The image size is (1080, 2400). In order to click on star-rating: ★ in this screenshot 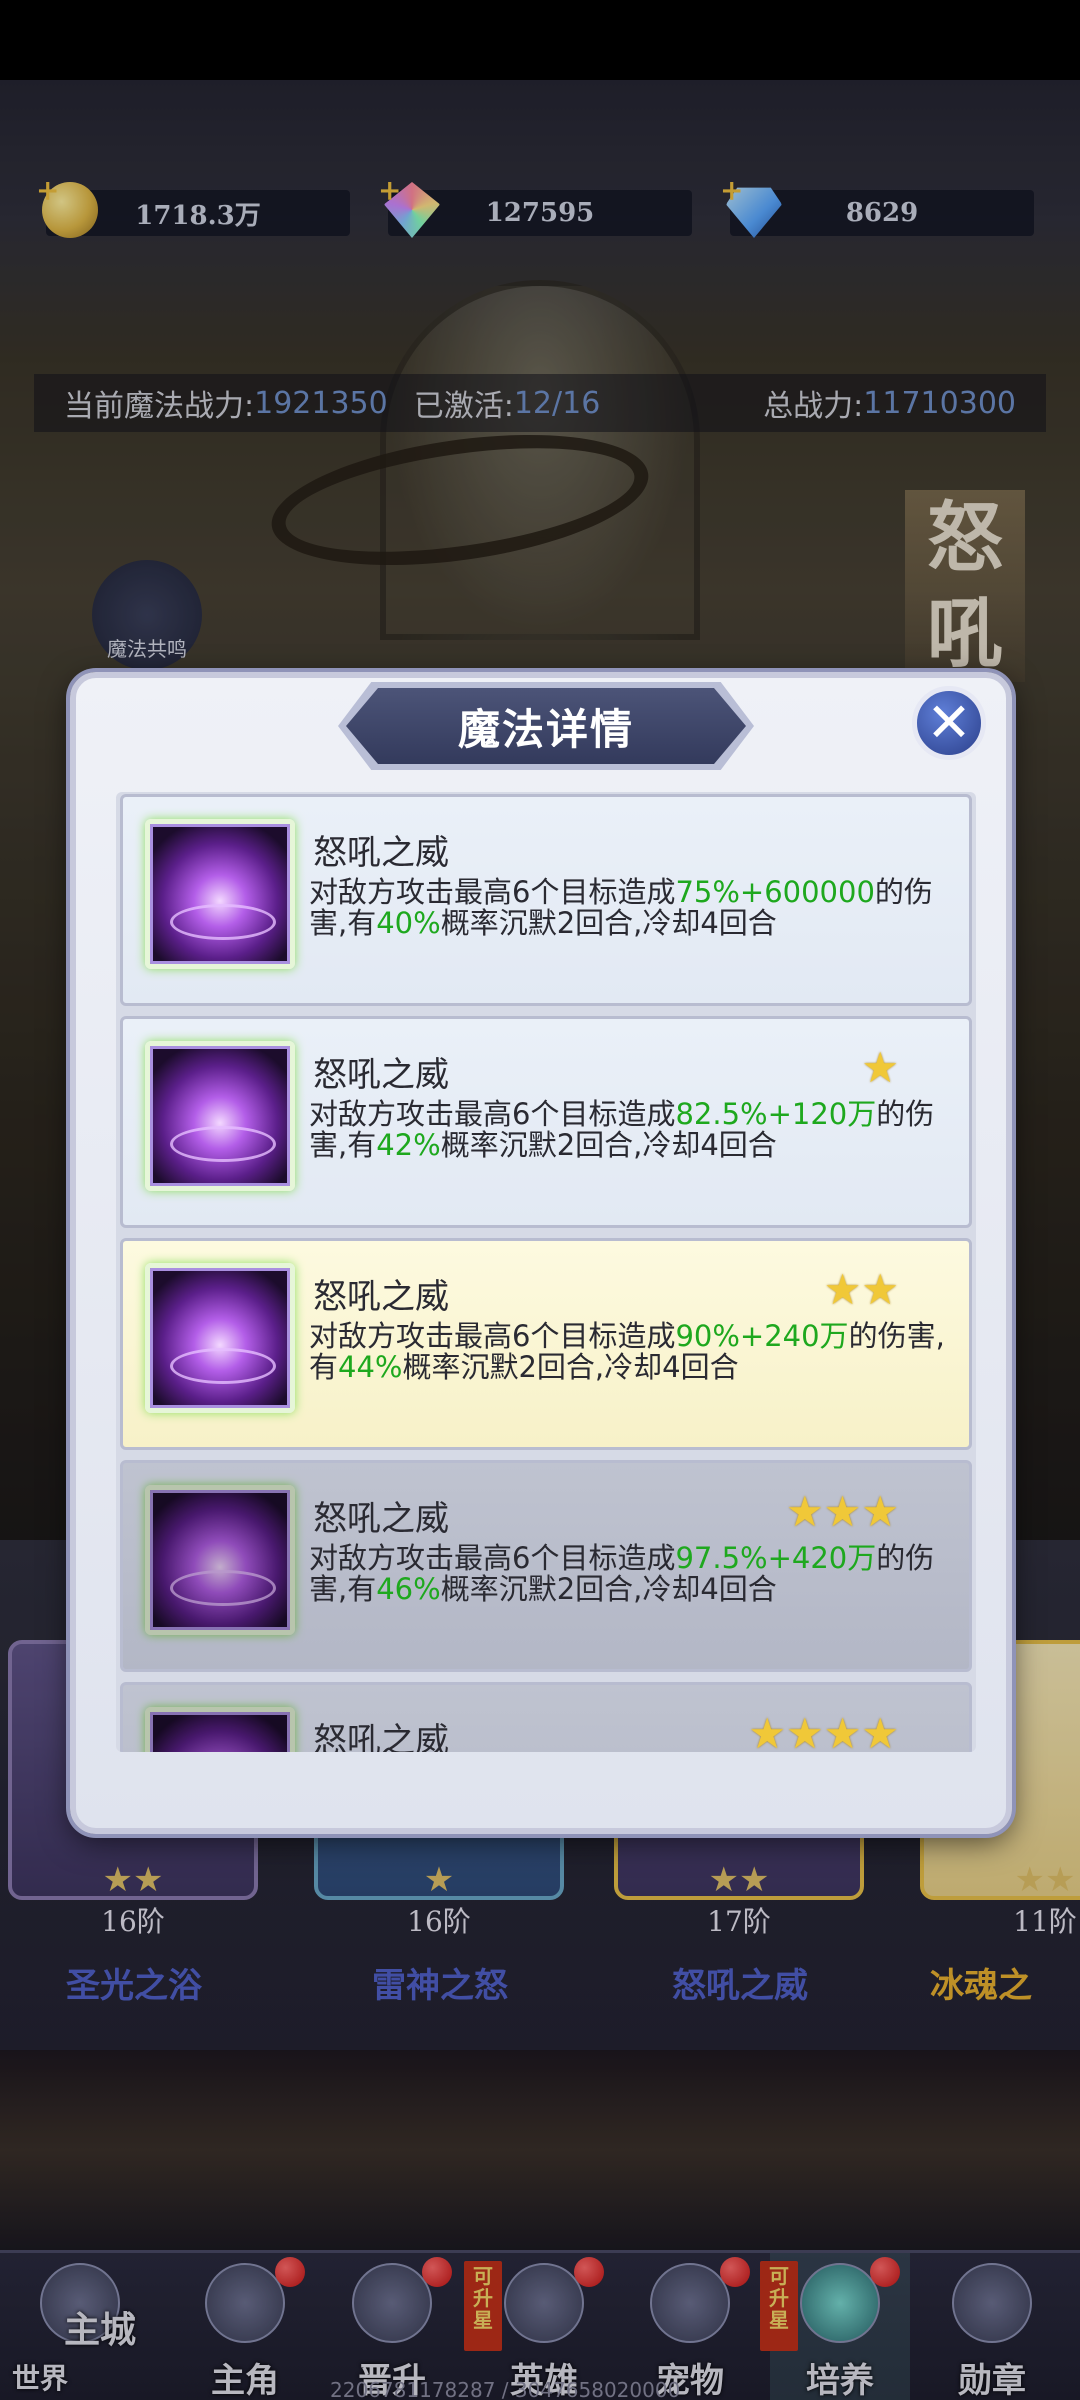, I will do `click(880, 1067)`.